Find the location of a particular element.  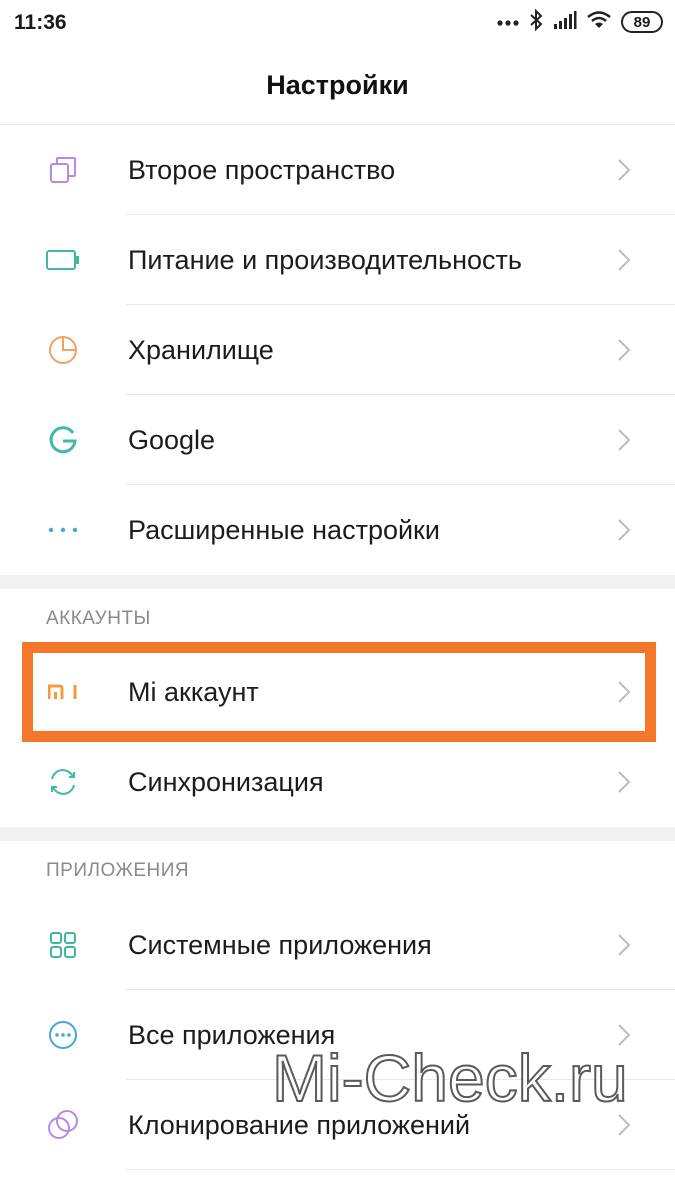

settings-item-mi-account: Mi аккаунт is located at coordinates (337, 692).